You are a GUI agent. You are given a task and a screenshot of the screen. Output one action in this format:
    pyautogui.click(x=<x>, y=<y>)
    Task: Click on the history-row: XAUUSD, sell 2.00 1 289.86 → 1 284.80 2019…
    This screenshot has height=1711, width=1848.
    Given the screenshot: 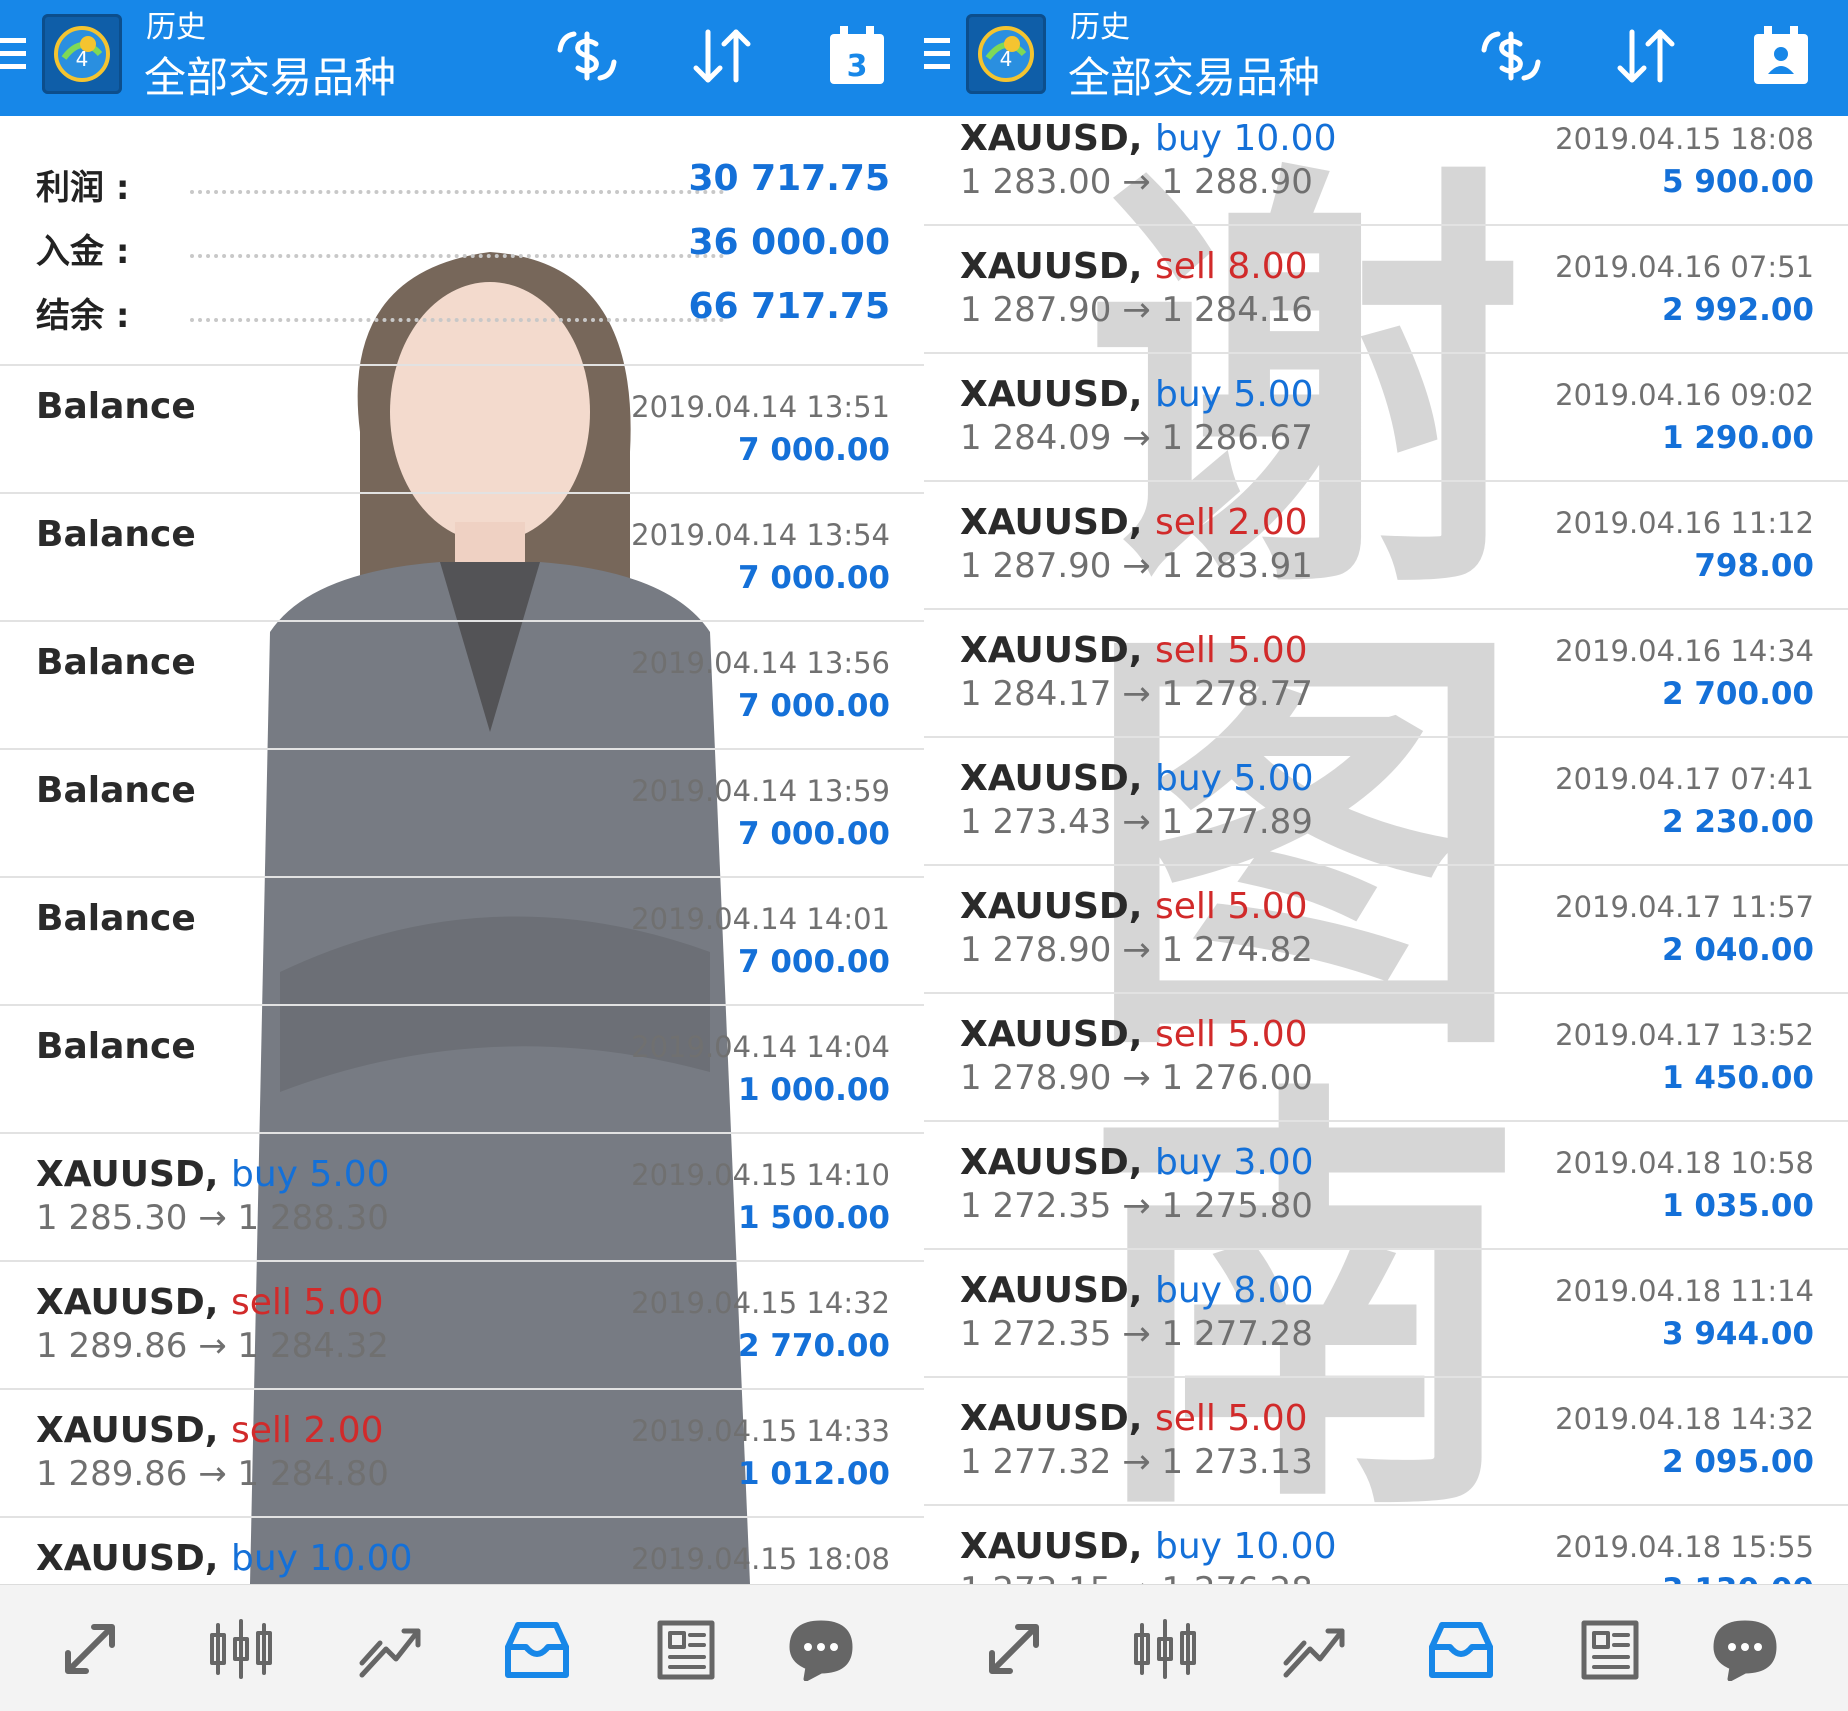 What is the action you would take?
    pyautogui.click(x=462, y=1454)
    